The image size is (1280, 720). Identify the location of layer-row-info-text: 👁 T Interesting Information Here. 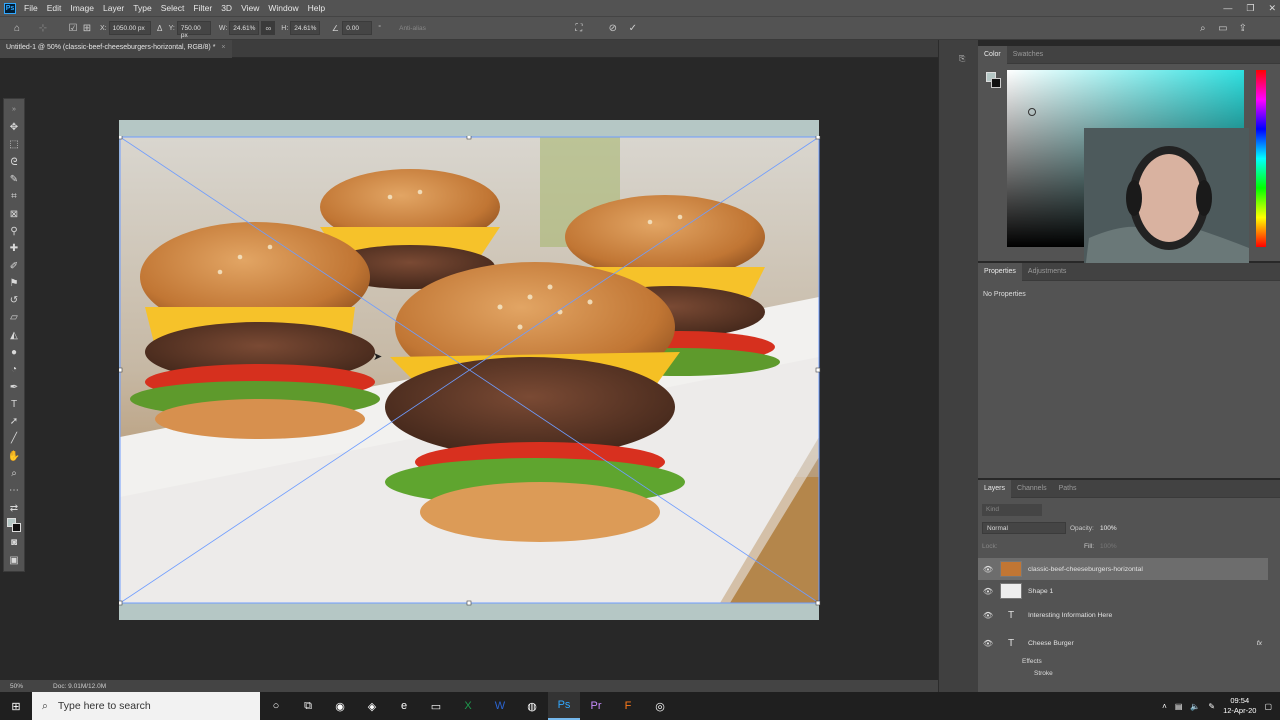
(1123, 615).